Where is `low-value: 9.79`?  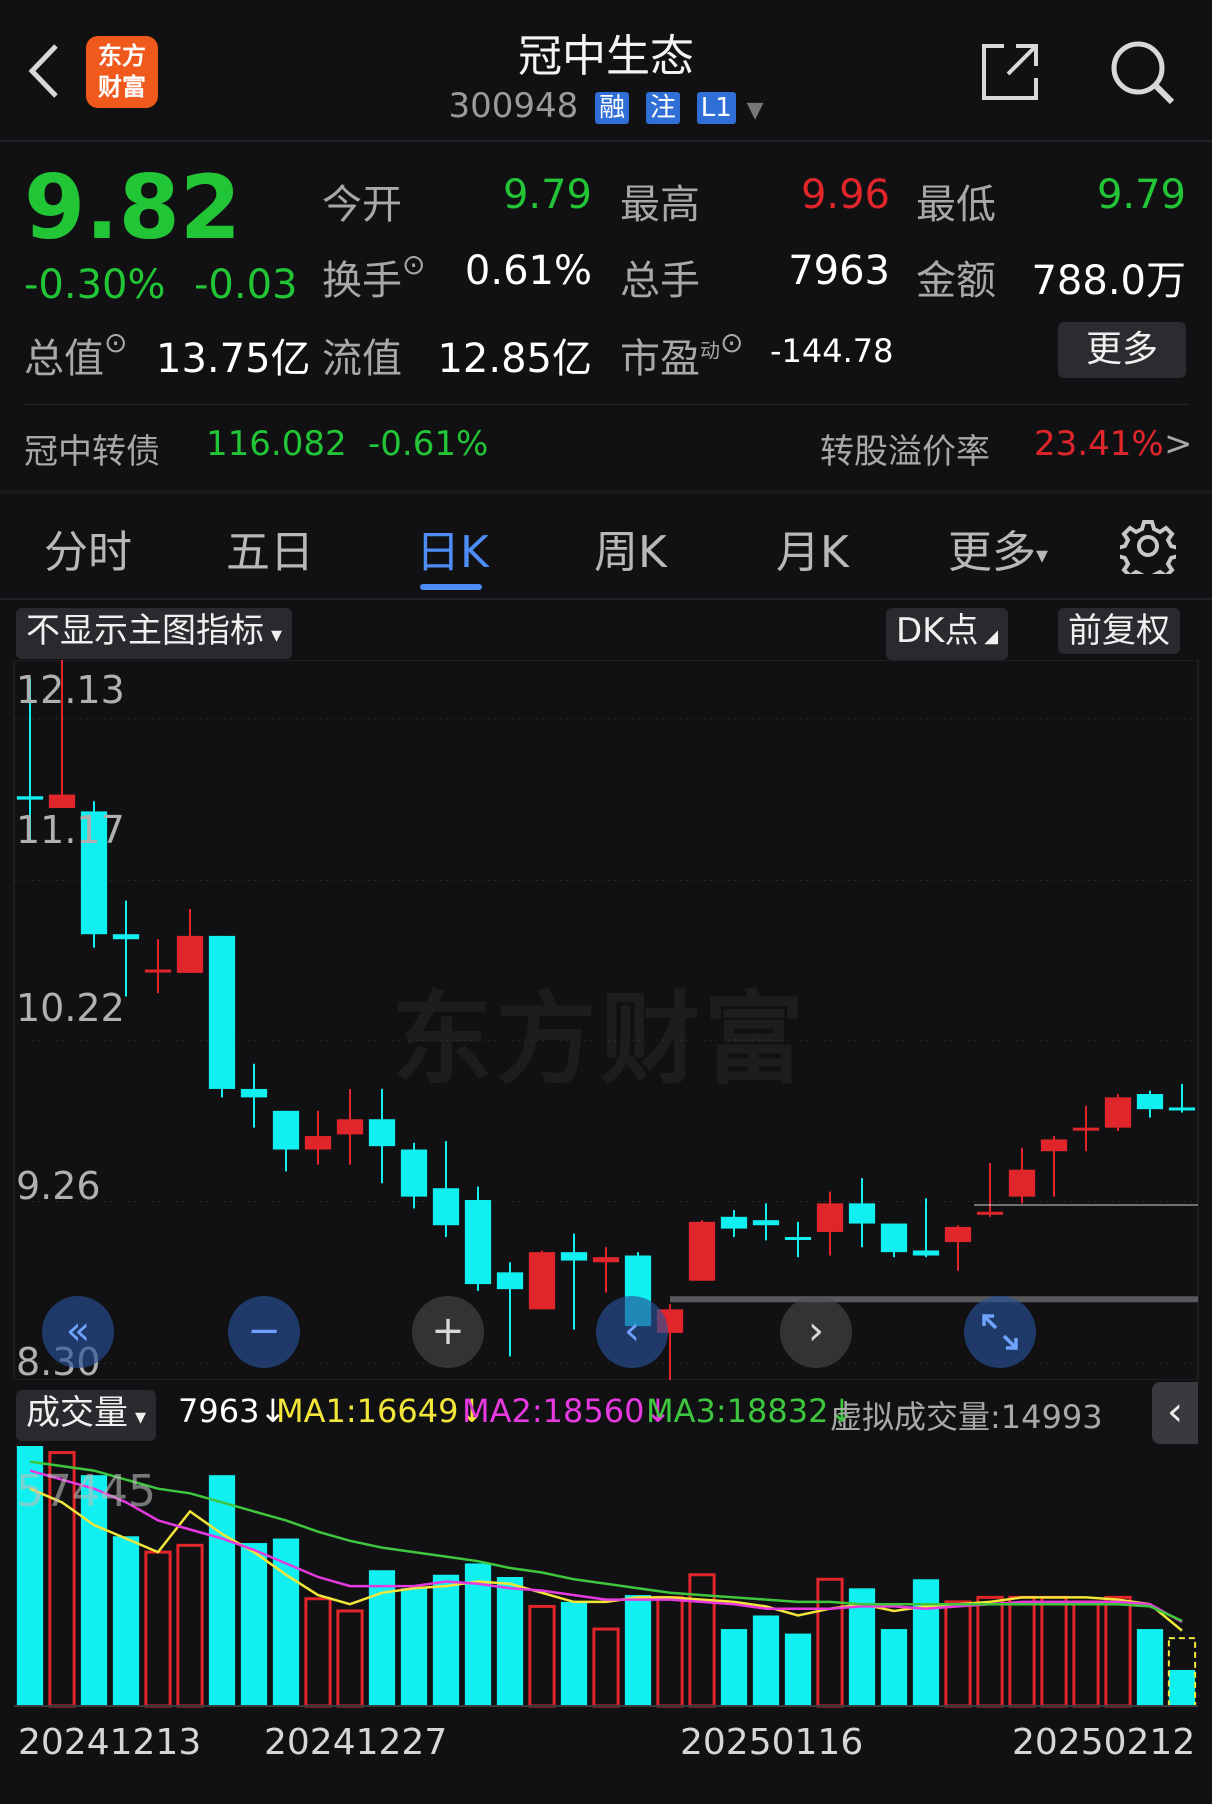 low-value: 9.79 is located at coordinates (1141, 195).